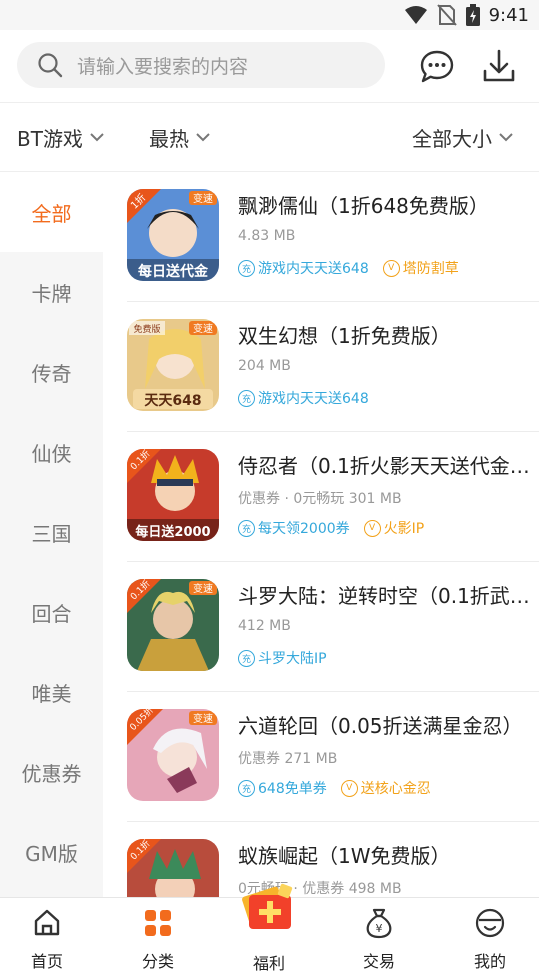 This screenshot has width=539, height=974. I want to click on game-meta: 优惠券 · 0元畅玩 301 MB, so click(320, 499).